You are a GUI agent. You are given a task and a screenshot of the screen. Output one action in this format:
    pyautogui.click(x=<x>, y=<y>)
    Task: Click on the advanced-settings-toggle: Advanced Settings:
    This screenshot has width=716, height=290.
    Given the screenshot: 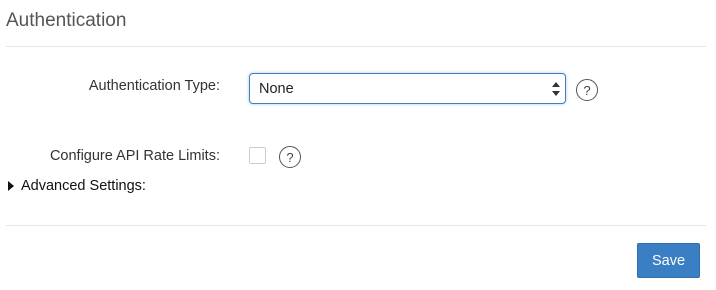 What is the action you would take?
    pyautogui.click(x=77, y=186)
    